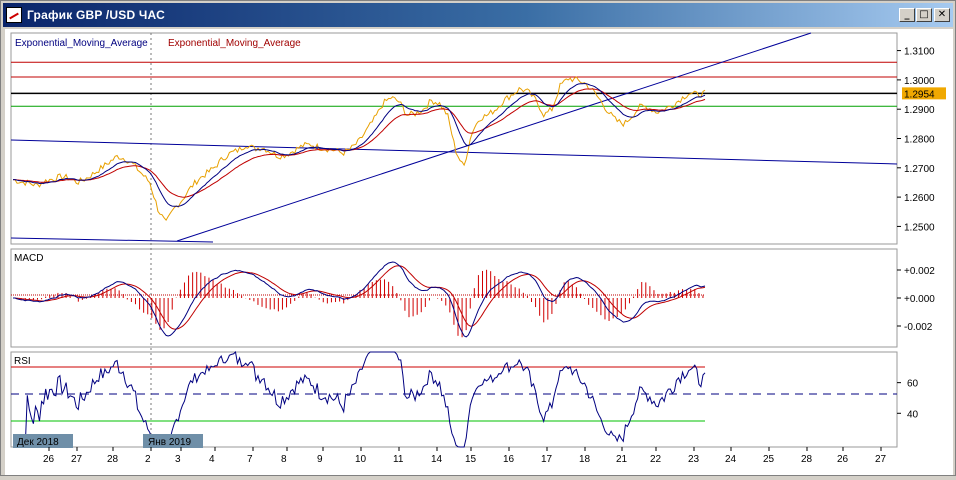 This screenshot has width=956, height=480. What do you see at coordinates (622, 459) in the screenshot?
I see `time-tick-label: 21` at bounding box center [622, 459].